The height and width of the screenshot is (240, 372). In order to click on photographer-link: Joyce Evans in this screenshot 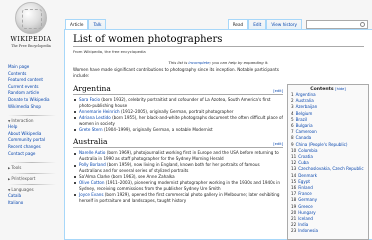, I will do `click(91, 194)`.